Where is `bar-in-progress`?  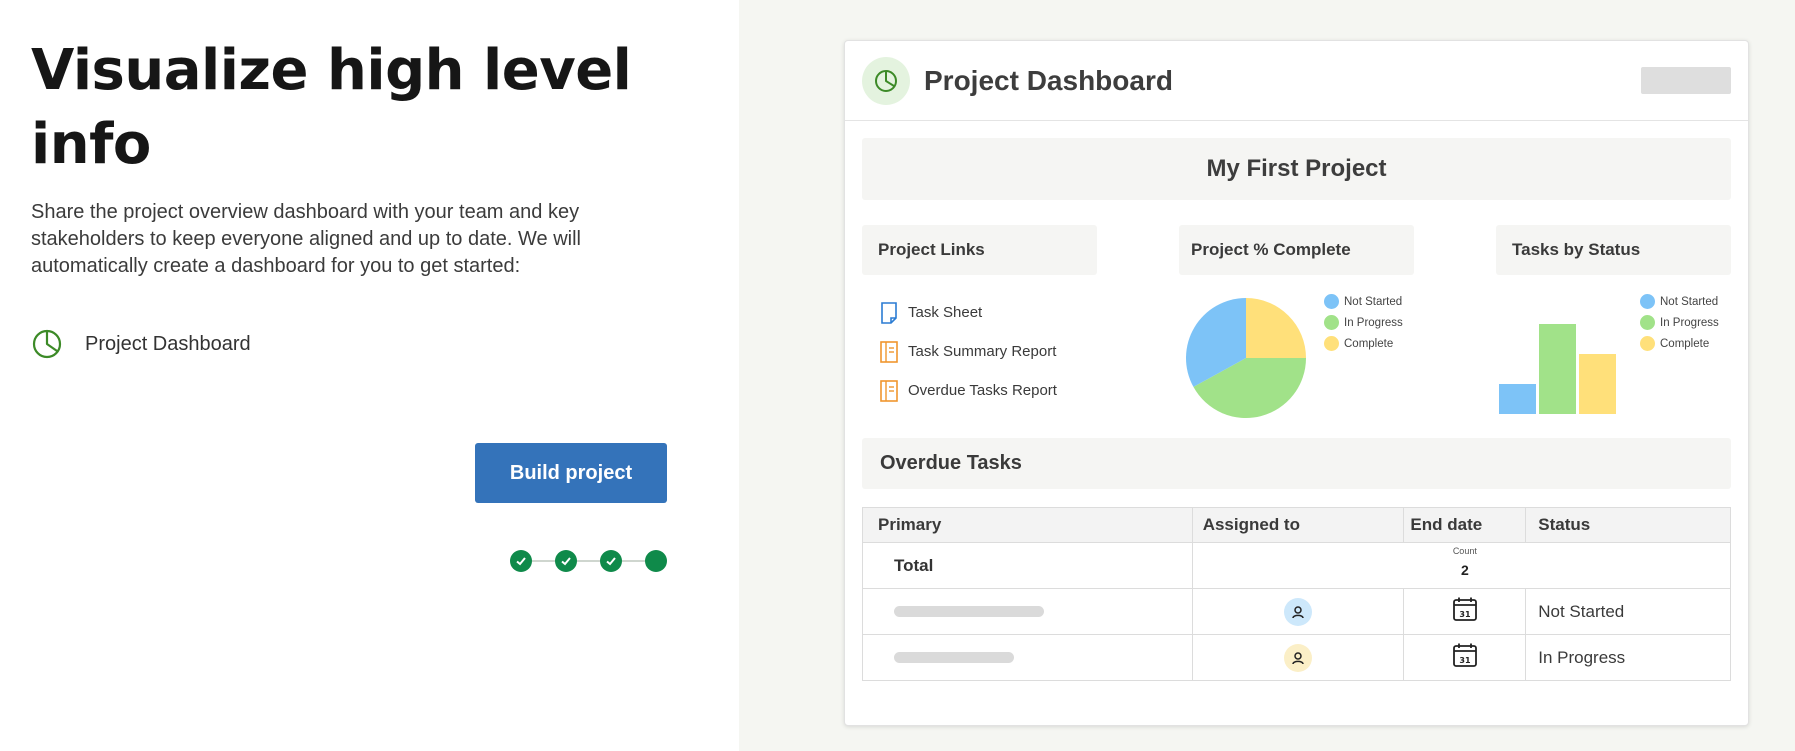 bar-in-progress is located at coordinates (1557, 369).